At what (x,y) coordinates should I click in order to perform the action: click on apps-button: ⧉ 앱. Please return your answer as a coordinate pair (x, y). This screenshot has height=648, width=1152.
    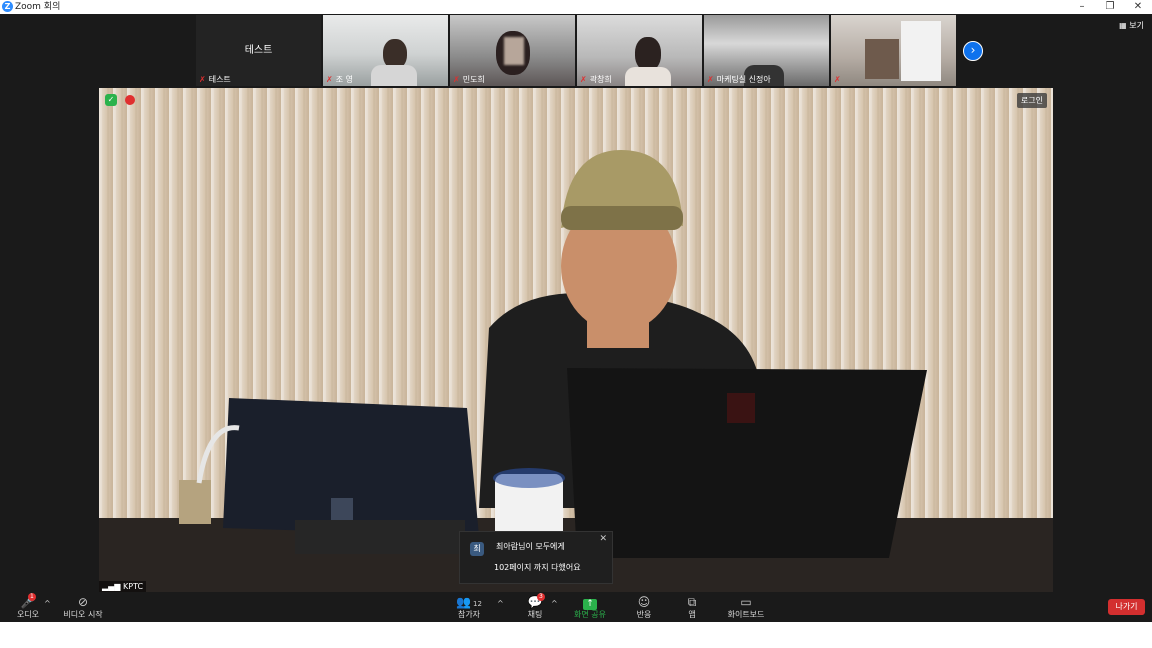
    Looking at the image, I should click on (692, 607).